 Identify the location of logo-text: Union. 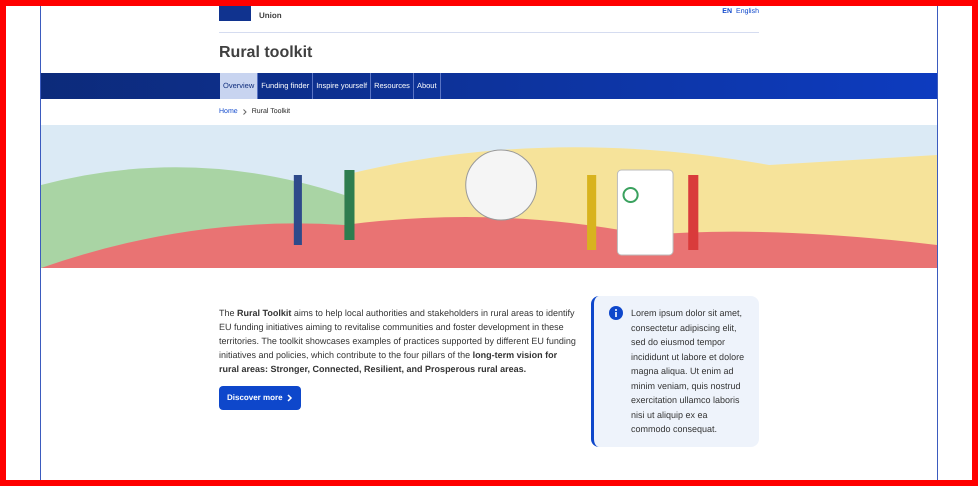
(270, 16).